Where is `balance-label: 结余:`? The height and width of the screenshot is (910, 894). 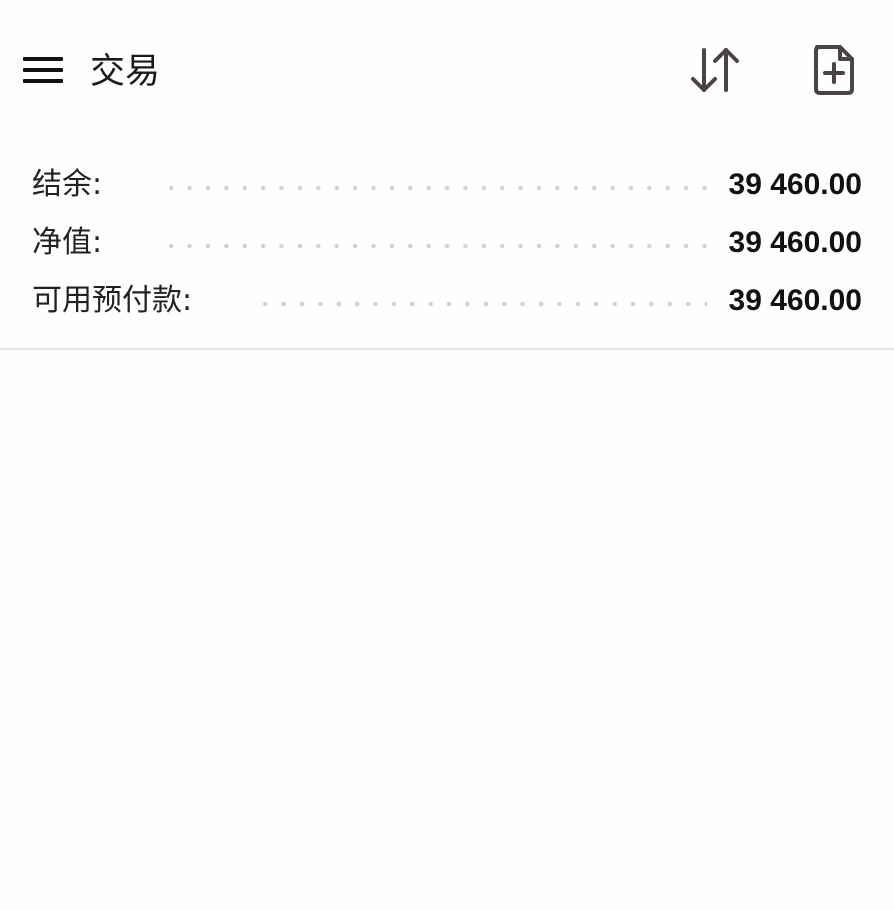
balance-label: 结余: is located at coordinates (67, 184).